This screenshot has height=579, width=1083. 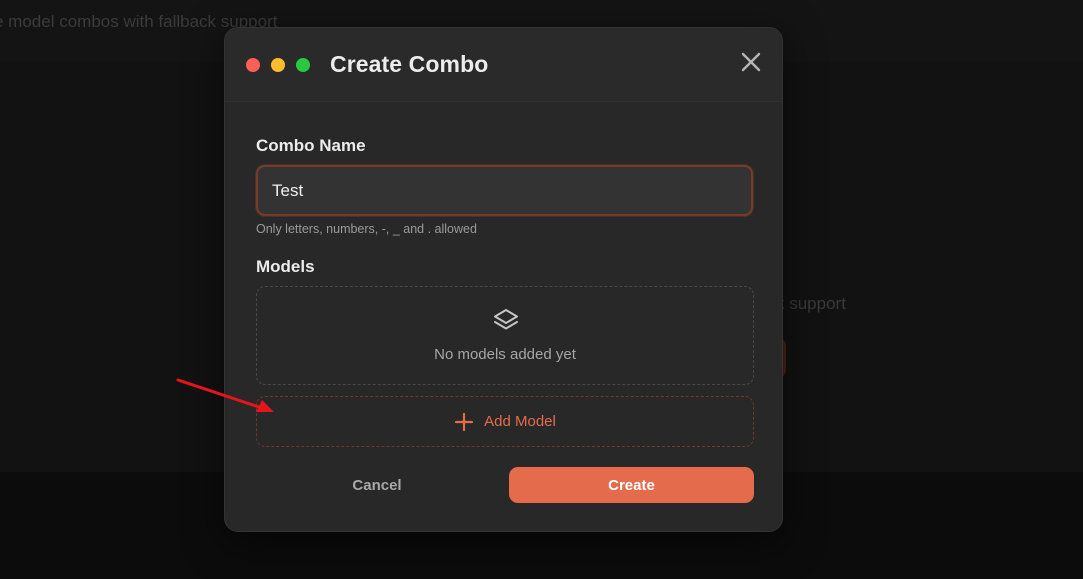 What do you see at coordinates (285, 266) in the screenshot?
I see `models-label: Models` at bounding box center [285, 266].